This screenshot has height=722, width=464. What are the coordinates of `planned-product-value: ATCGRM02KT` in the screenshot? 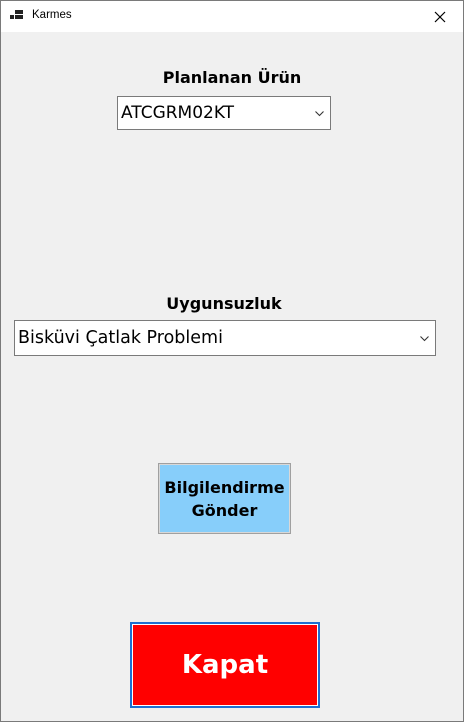 It's located at (178, 113).